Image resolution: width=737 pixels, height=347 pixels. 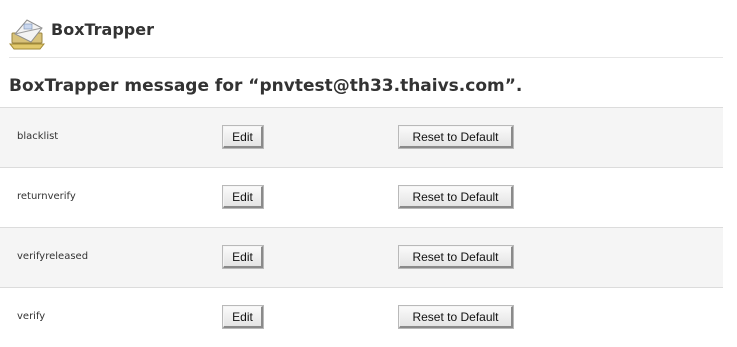 What do you see at coordinates (243, 137) in the screenshot?
I see `edit-blacklist-button: Edit` at bounding box center [243, 137].